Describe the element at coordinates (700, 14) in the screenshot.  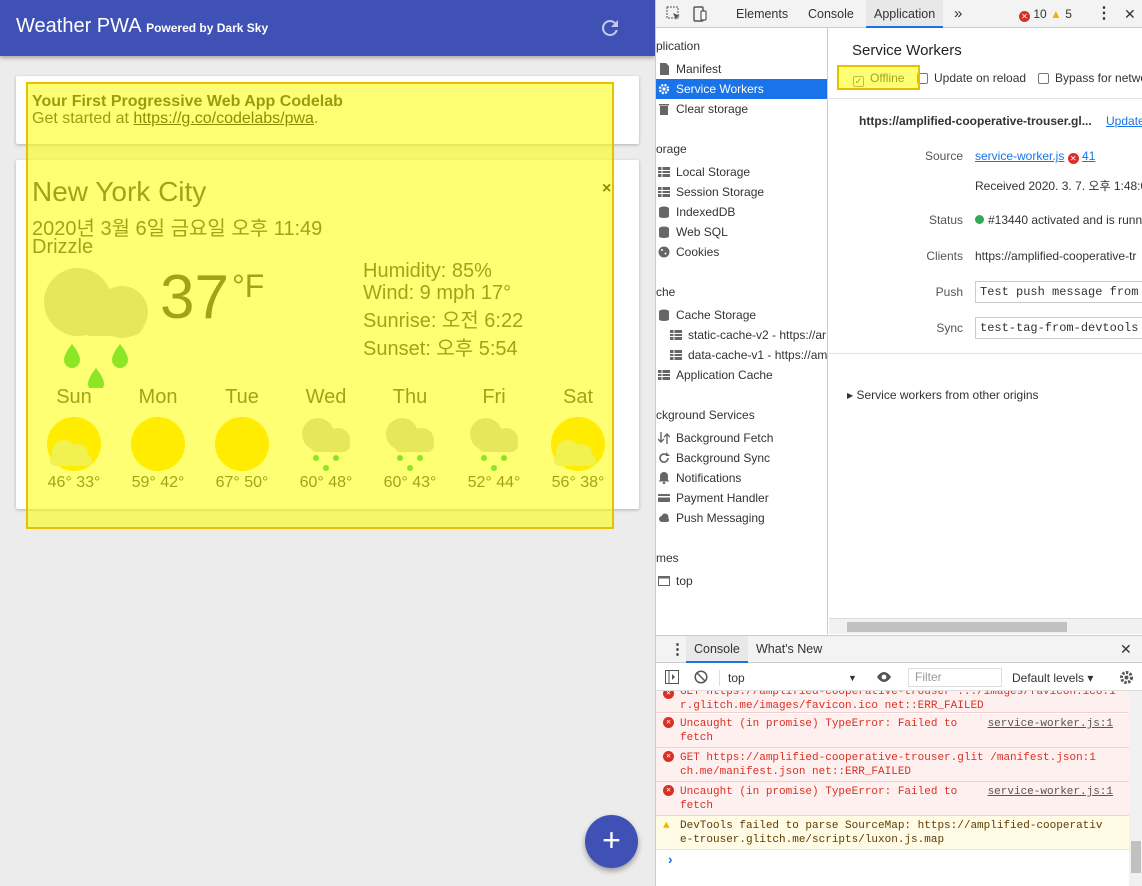
I see `device-toggle-icon` at that location.